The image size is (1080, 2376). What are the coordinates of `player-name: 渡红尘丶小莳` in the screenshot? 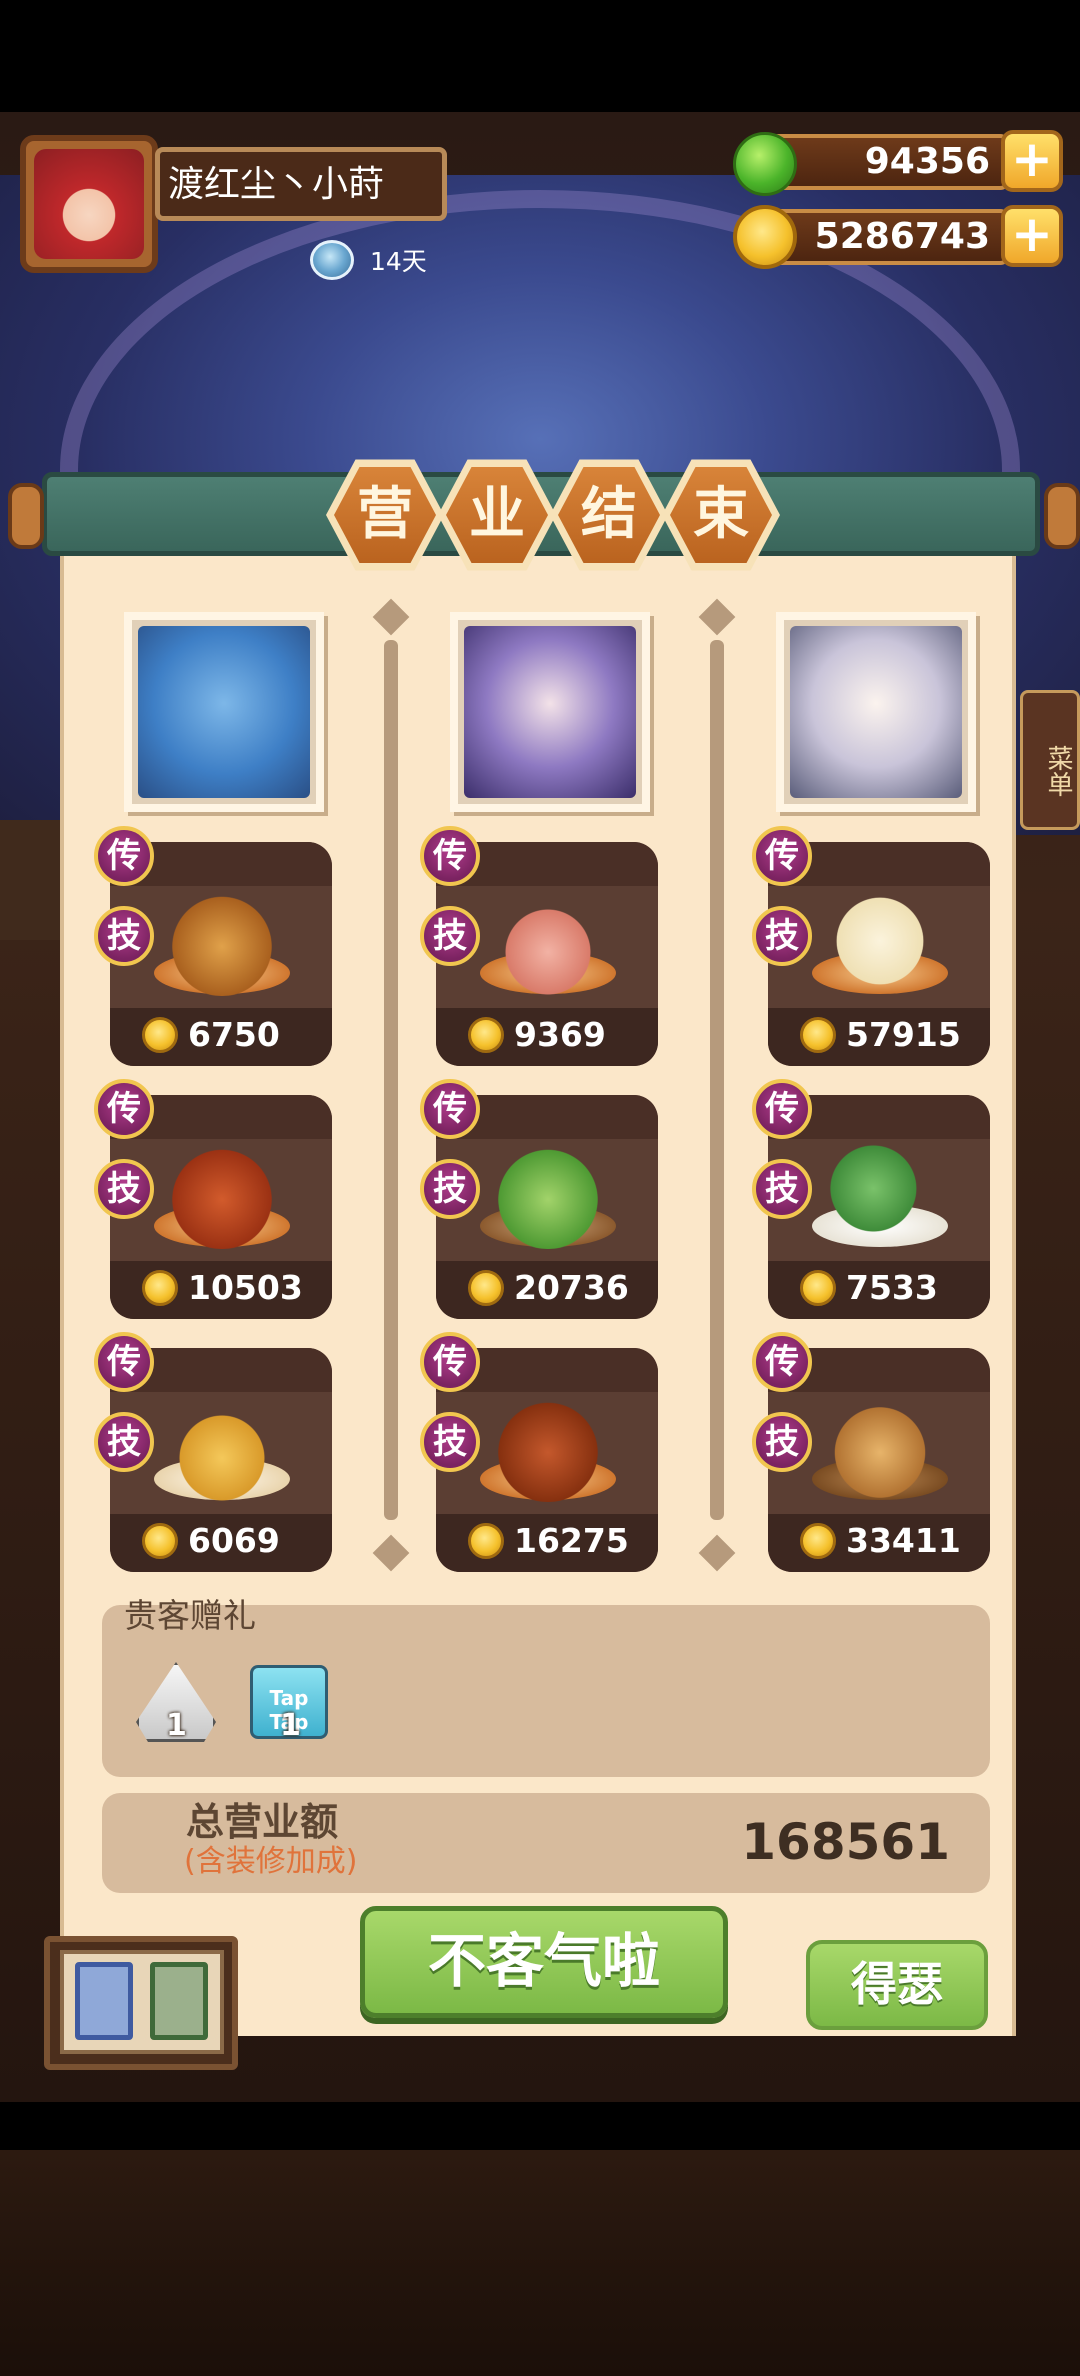 It's located at (276, 184).